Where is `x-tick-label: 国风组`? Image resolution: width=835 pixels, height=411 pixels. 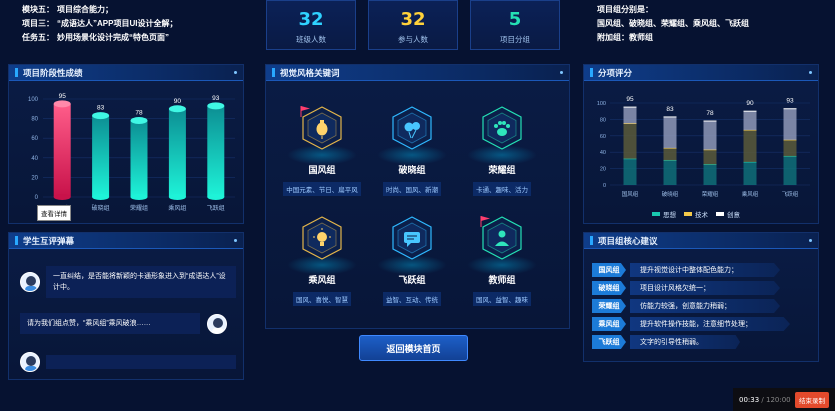 x-tick-label: 国风组 is located at coordinates (630, 194).